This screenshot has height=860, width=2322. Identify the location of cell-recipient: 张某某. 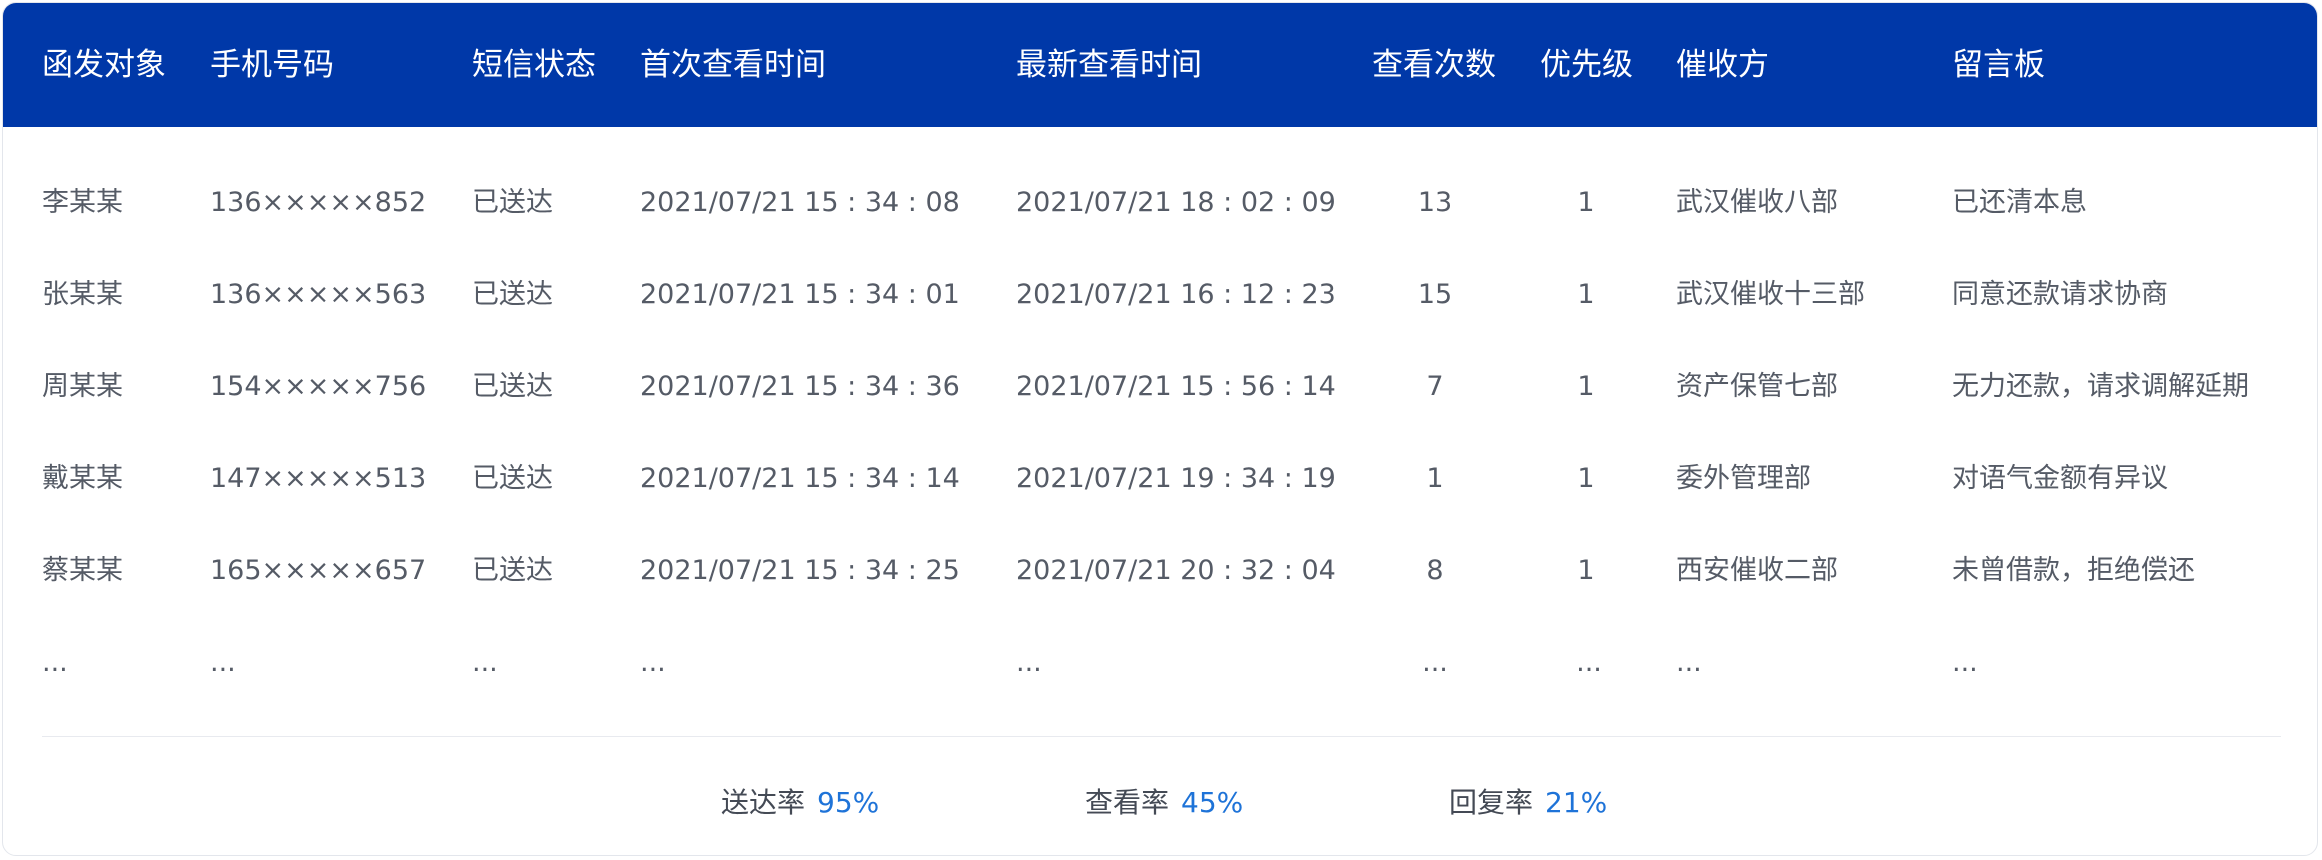
(82, 294).